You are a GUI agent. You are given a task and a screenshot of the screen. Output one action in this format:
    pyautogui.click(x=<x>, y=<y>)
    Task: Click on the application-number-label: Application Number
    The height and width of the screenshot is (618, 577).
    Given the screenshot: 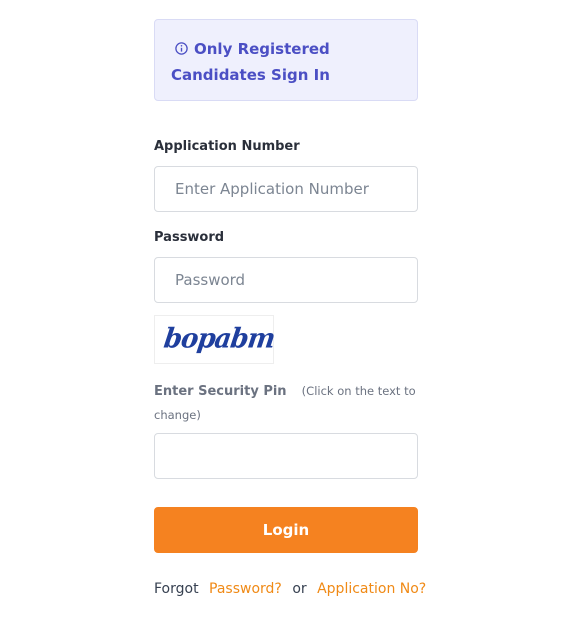 What is the action you would take?
    pyautogui.click(x=227, y=146)
    